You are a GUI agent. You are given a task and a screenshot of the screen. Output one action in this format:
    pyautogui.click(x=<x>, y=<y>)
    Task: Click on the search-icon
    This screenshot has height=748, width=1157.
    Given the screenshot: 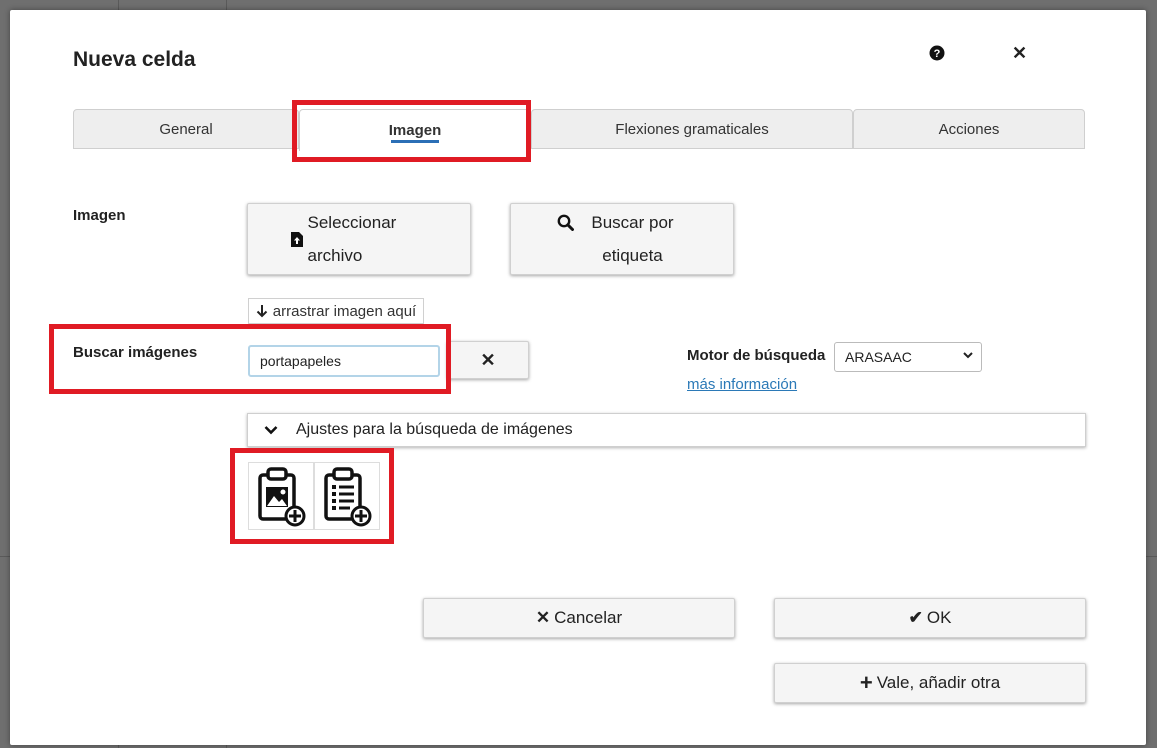 What is the action you would take?
    pyautogui.click(x=565, y=222)
    